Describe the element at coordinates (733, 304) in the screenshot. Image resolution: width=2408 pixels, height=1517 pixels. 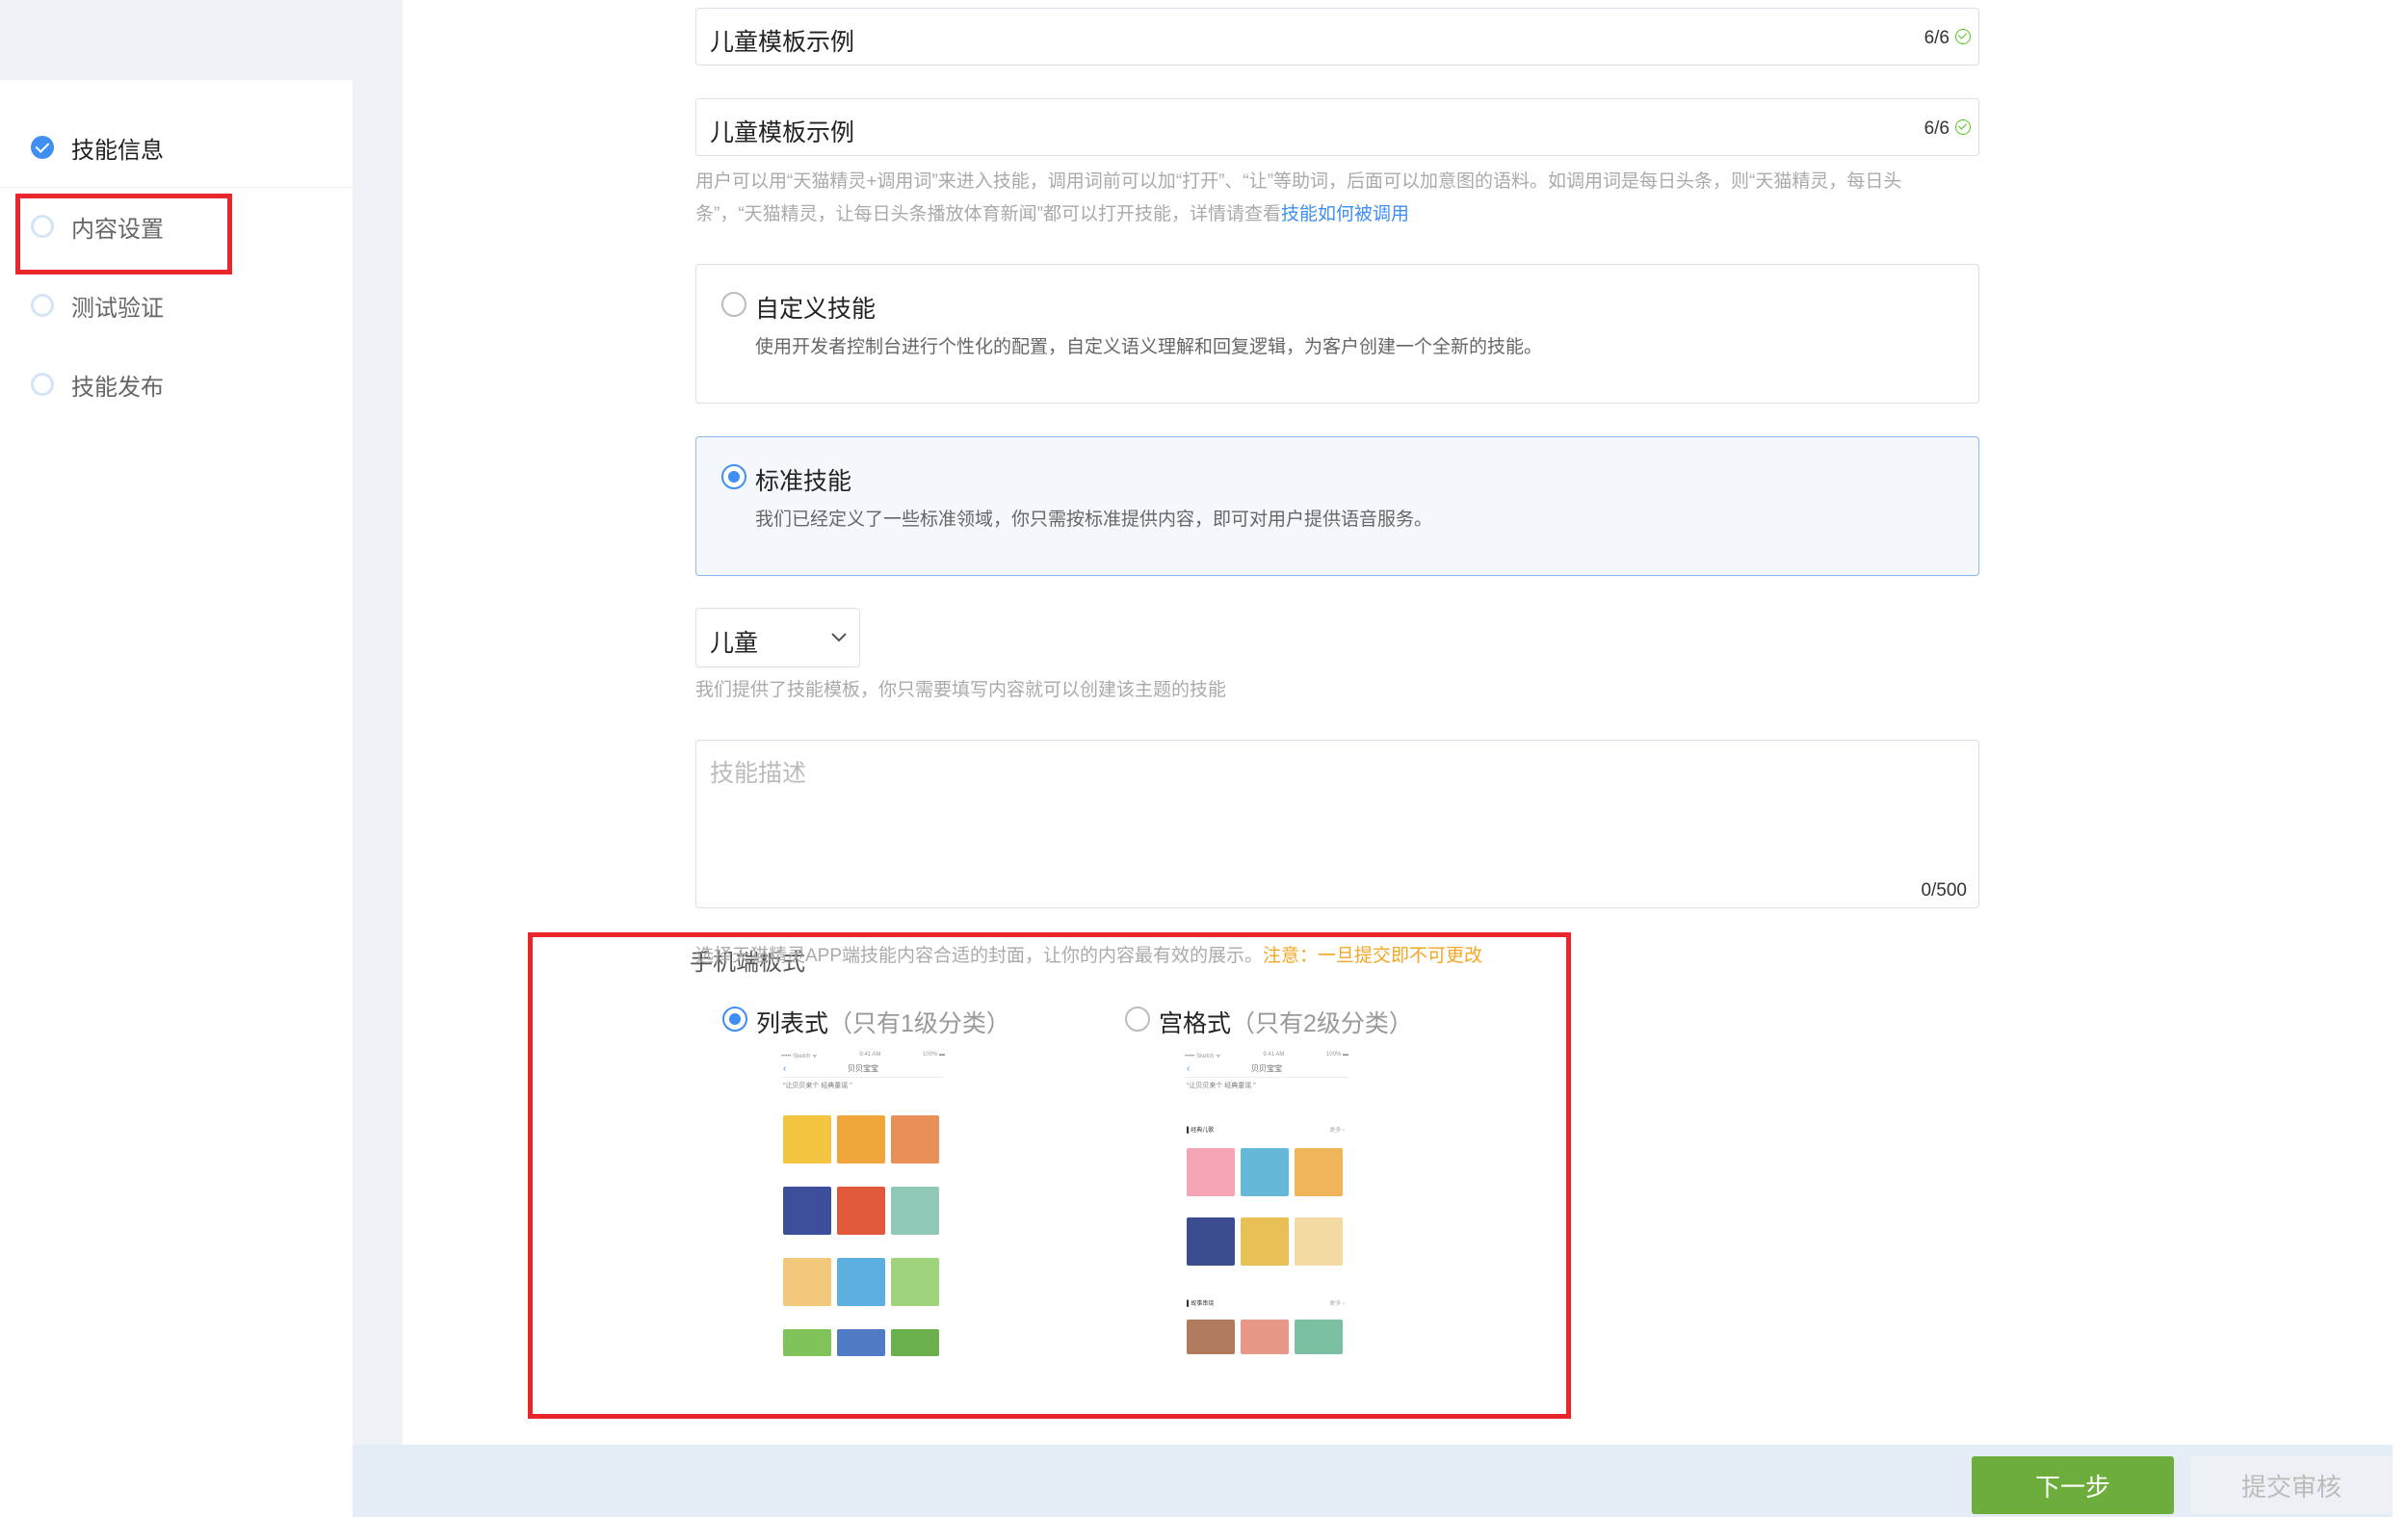
I see `radio-custom-skill` at that location.